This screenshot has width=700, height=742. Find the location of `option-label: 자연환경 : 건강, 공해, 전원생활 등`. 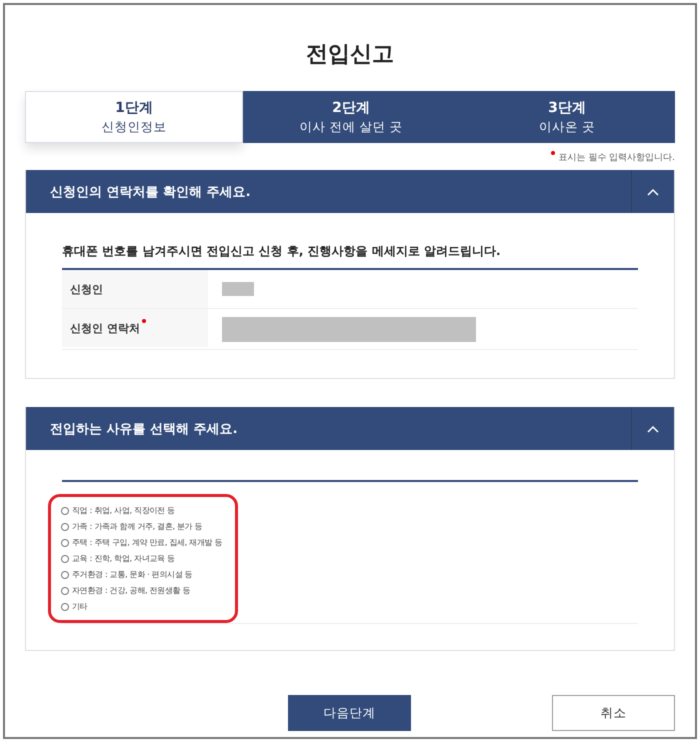

option-label: 자연환경 : 건강, 공해, 전원생활 등 is located at coordinates (131, 590).